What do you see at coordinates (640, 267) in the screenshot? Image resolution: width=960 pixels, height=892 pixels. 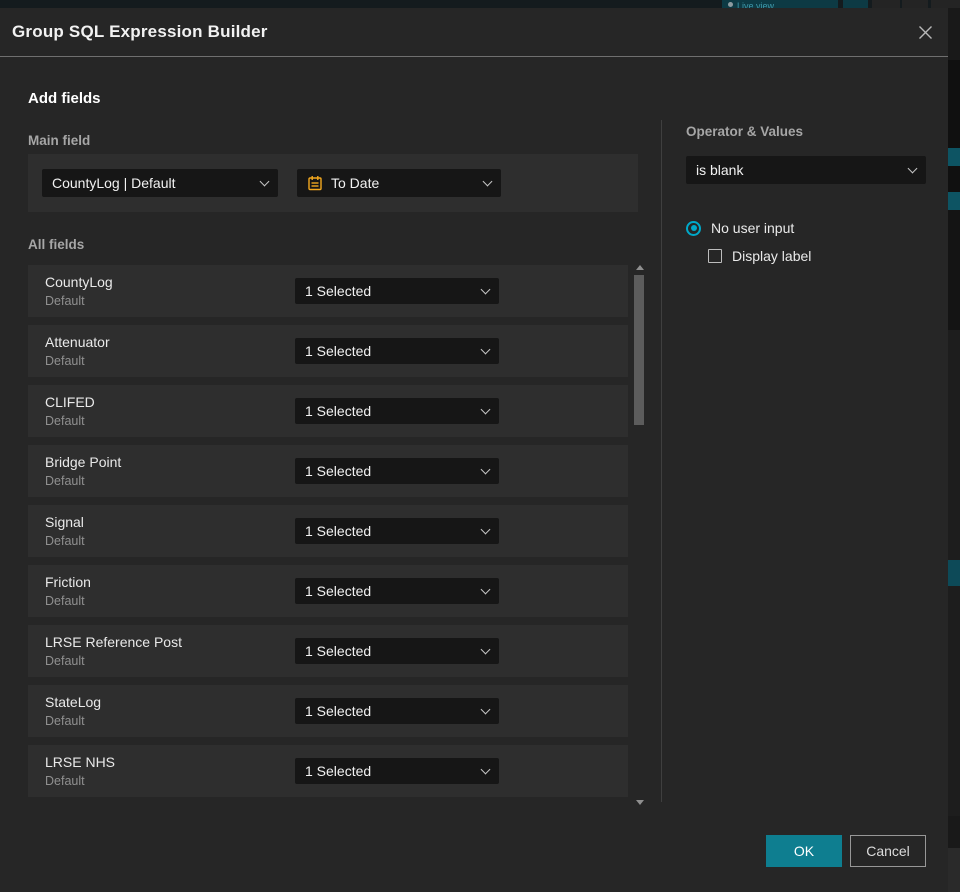 I see `scrollbar-up-arrow-icon` at bounding box center [640, 267].